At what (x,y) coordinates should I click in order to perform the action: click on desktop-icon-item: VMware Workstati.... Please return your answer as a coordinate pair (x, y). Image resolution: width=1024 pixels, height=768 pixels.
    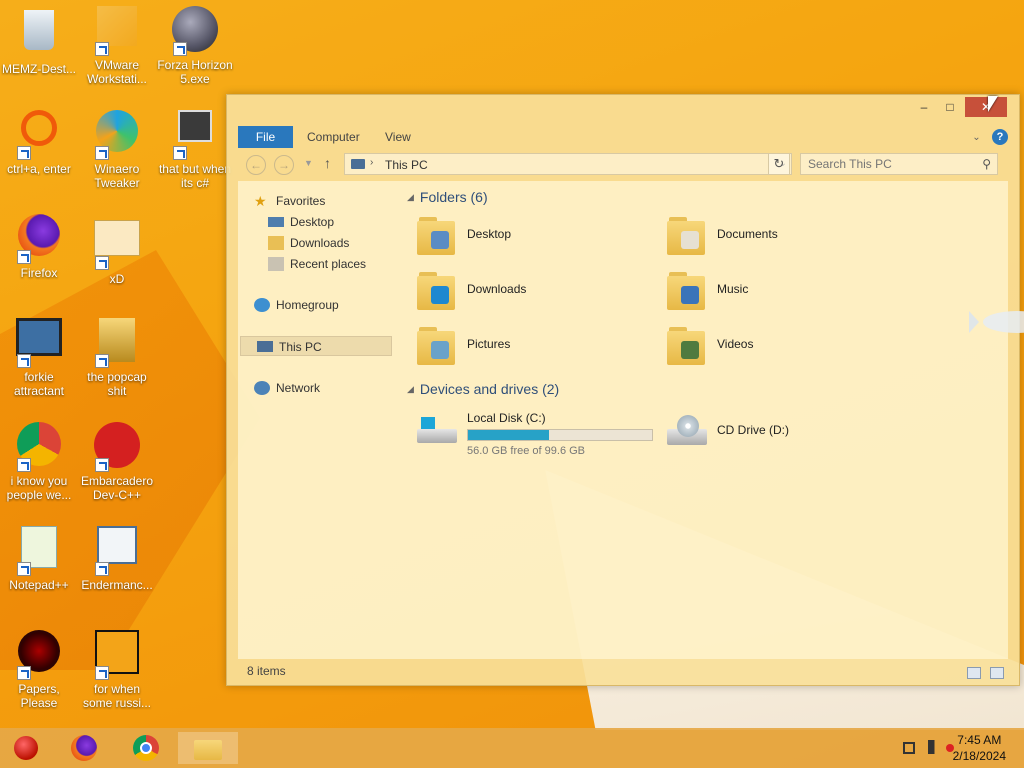
    Looking at the image, I should click on (117, 46).